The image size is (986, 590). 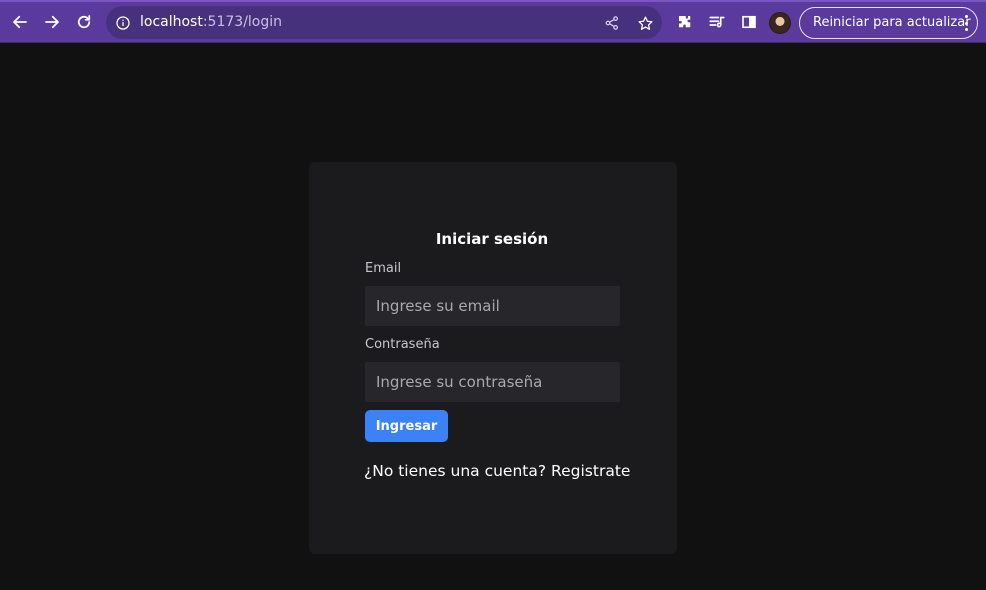 I want to click on password-label: Contraseña, so click(x=402, y=344).